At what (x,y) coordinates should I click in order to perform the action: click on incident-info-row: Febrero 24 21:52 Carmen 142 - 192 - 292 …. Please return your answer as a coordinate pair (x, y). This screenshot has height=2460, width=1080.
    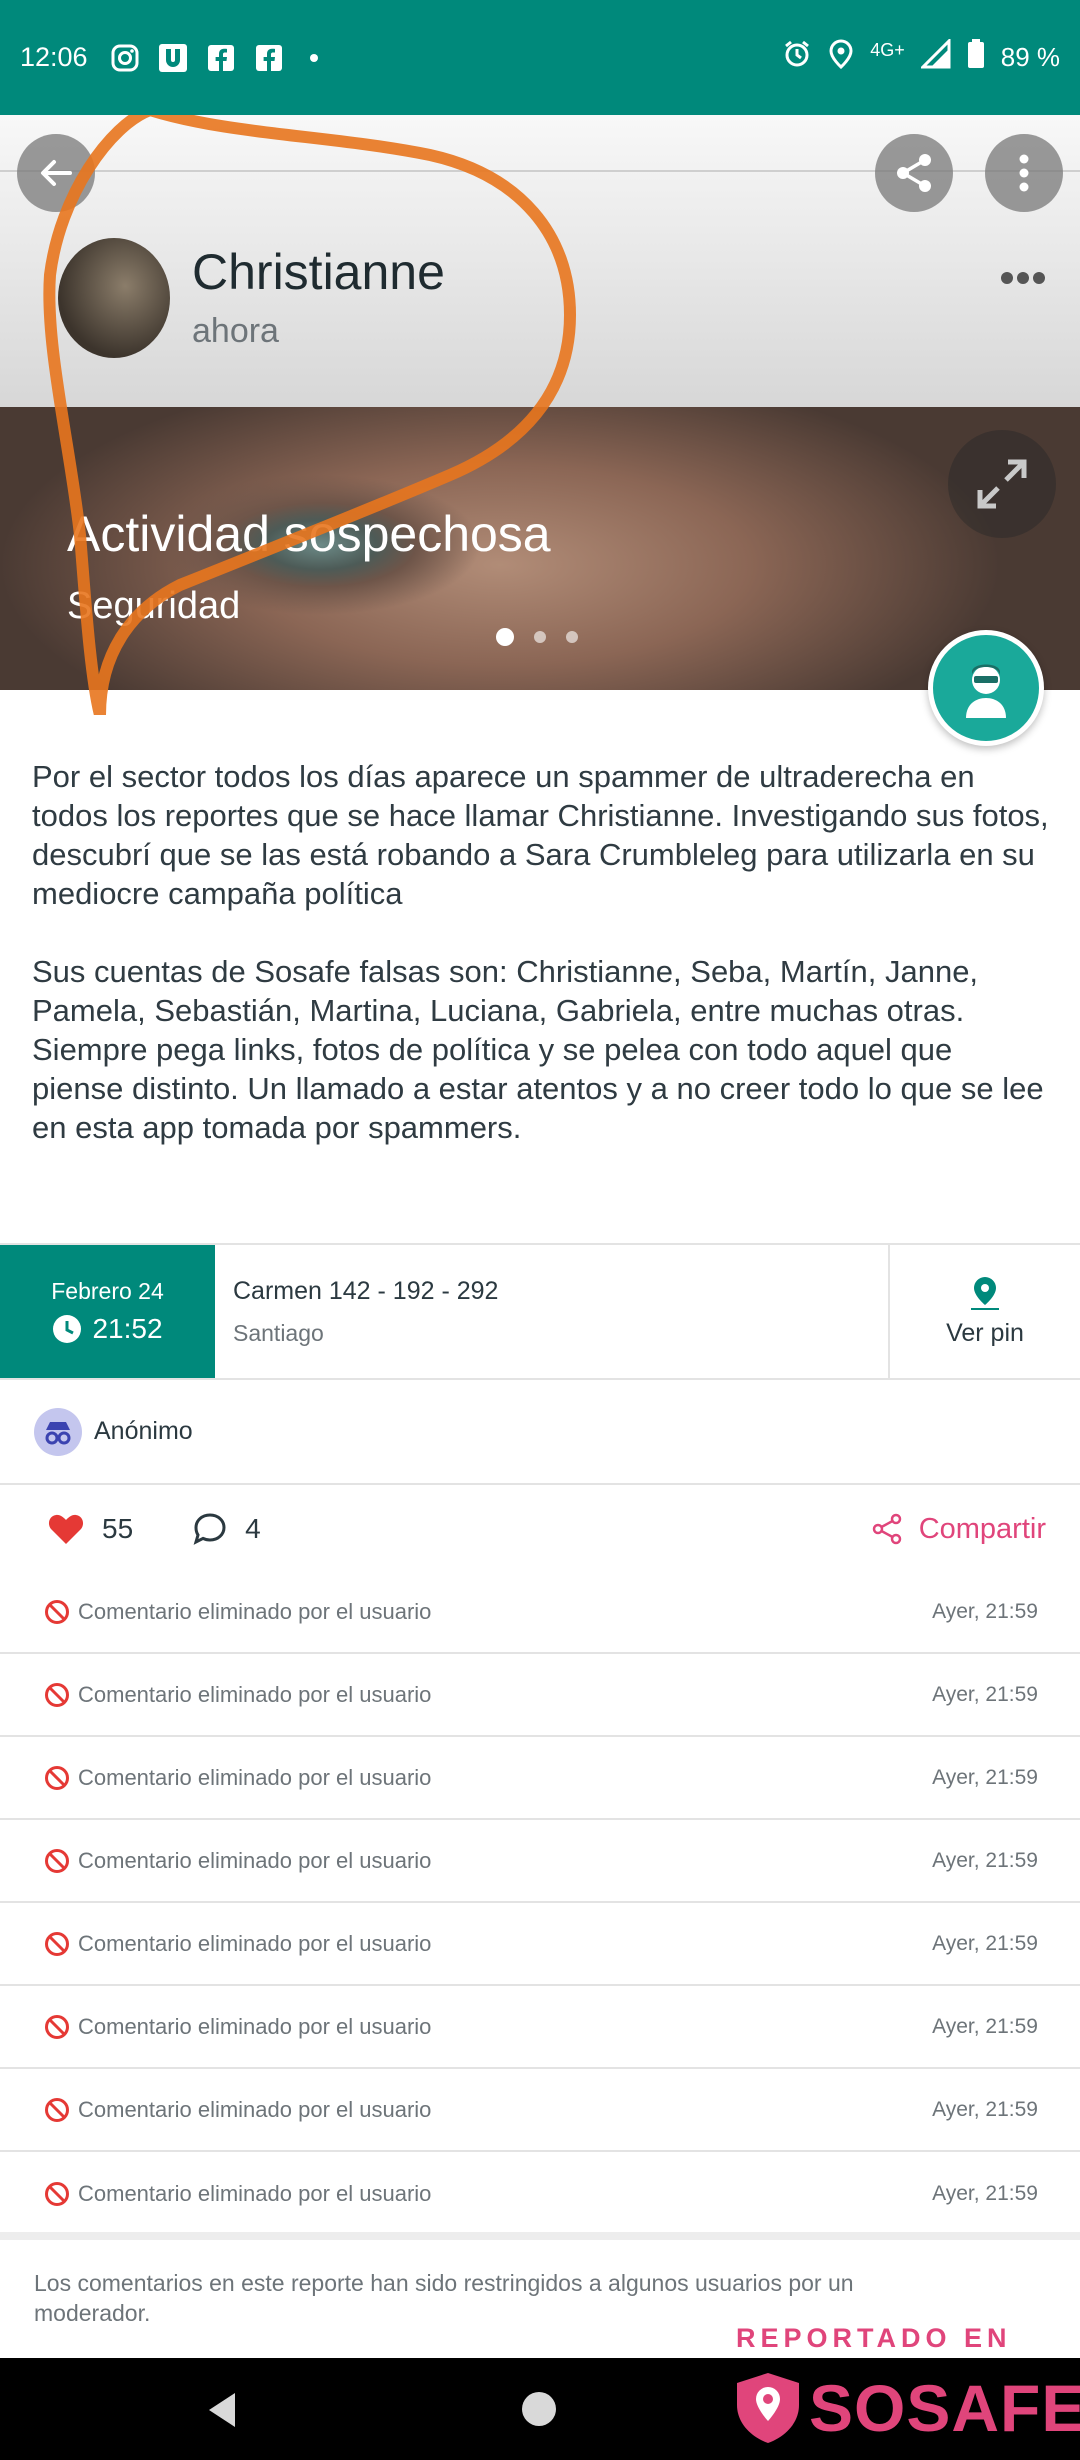
    Looking at the image, I should click on (540, 1311).